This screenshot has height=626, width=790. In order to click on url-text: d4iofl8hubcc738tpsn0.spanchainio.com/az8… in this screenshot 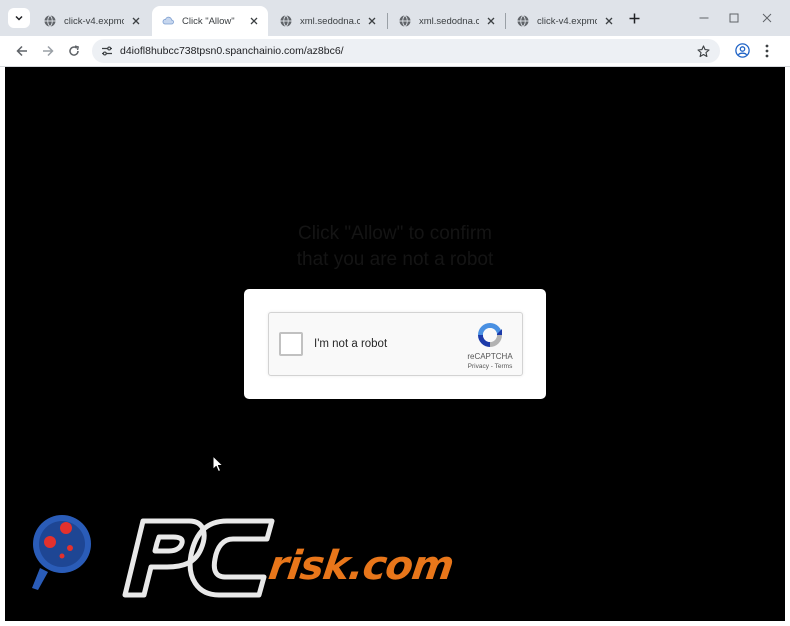, I will do `click(232, 51)`.